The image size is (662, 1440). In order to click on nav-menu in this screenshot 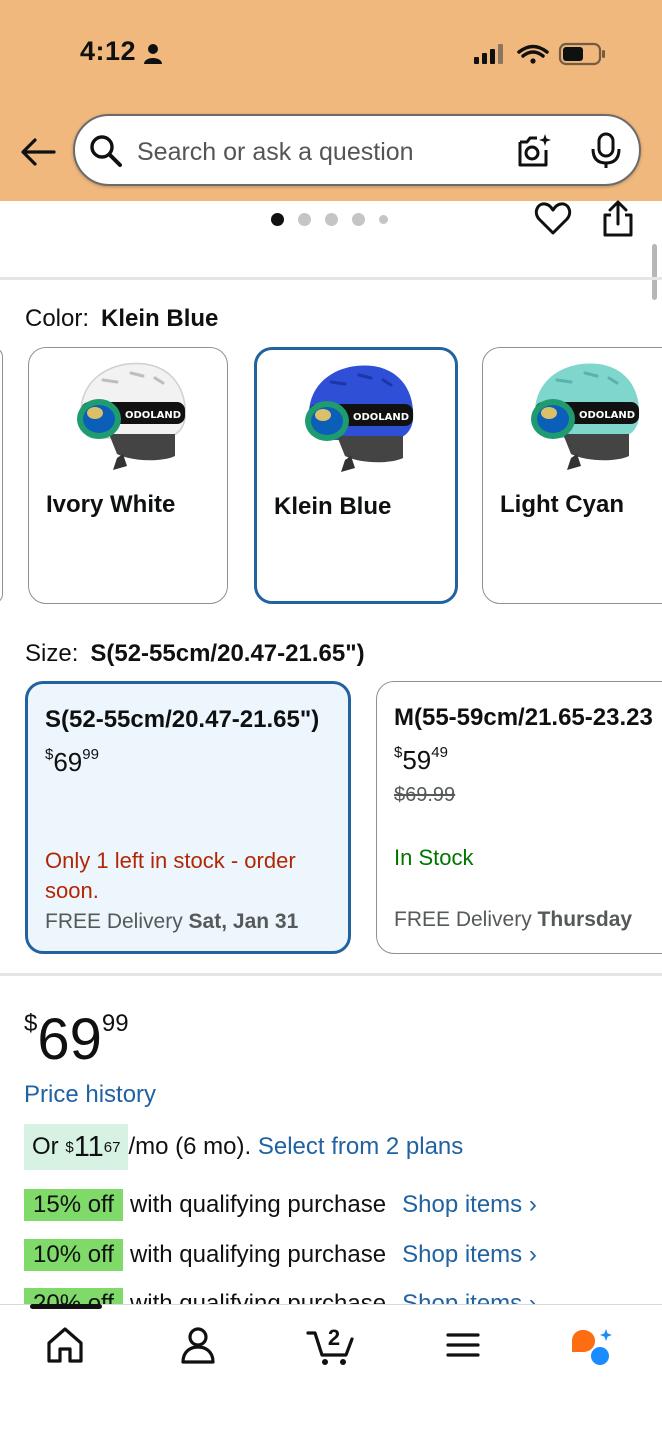, I will do `click(463, 1345)`.